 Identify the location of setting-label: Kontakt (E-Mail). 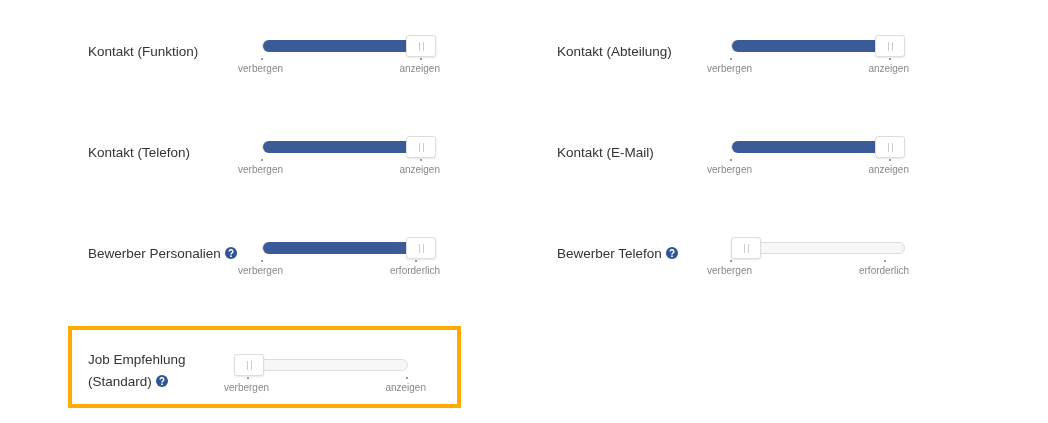
(606, 153).